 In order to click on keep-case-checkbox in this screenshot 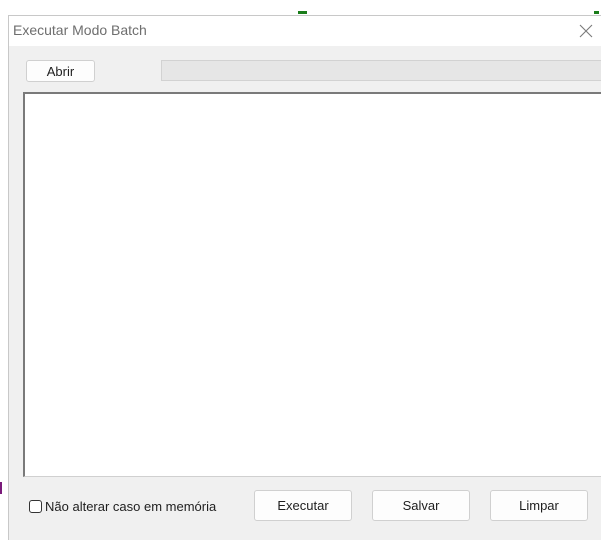, I will do `click(35, 506)`.